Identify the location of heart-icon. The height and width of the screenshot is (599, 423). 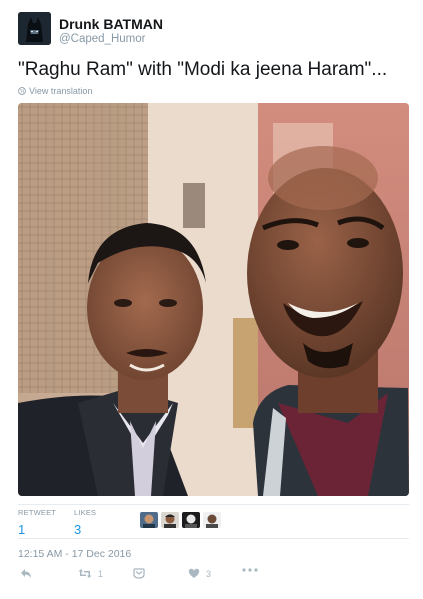
(194, 573).